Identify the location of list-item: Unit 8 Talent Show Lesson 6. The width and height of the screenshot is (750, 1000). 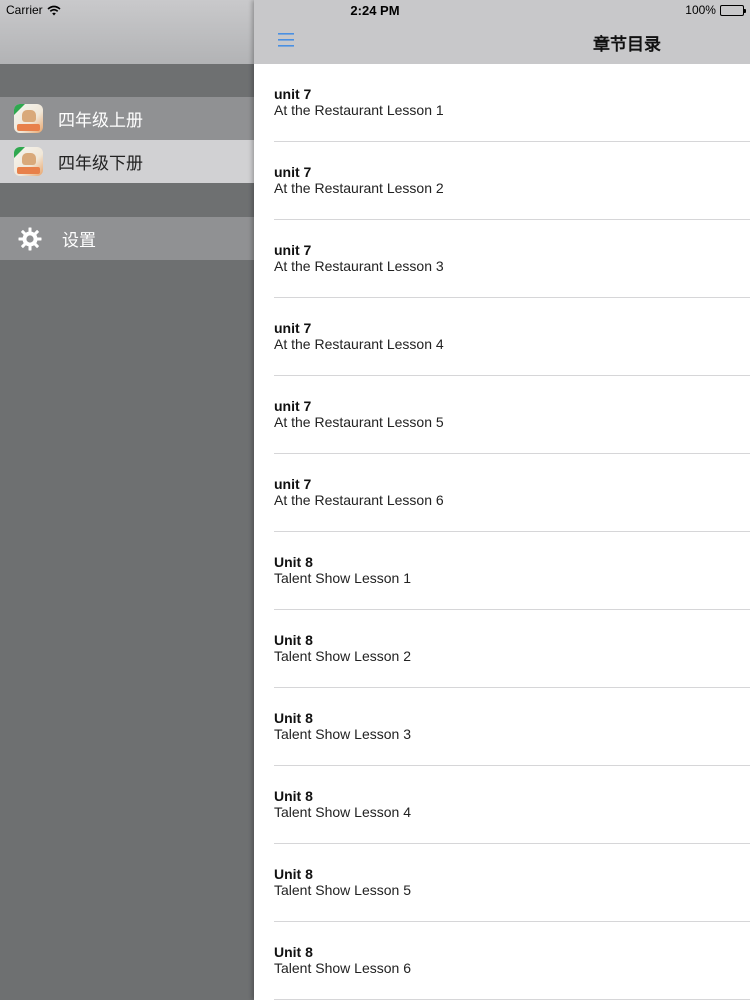
(502, 961).